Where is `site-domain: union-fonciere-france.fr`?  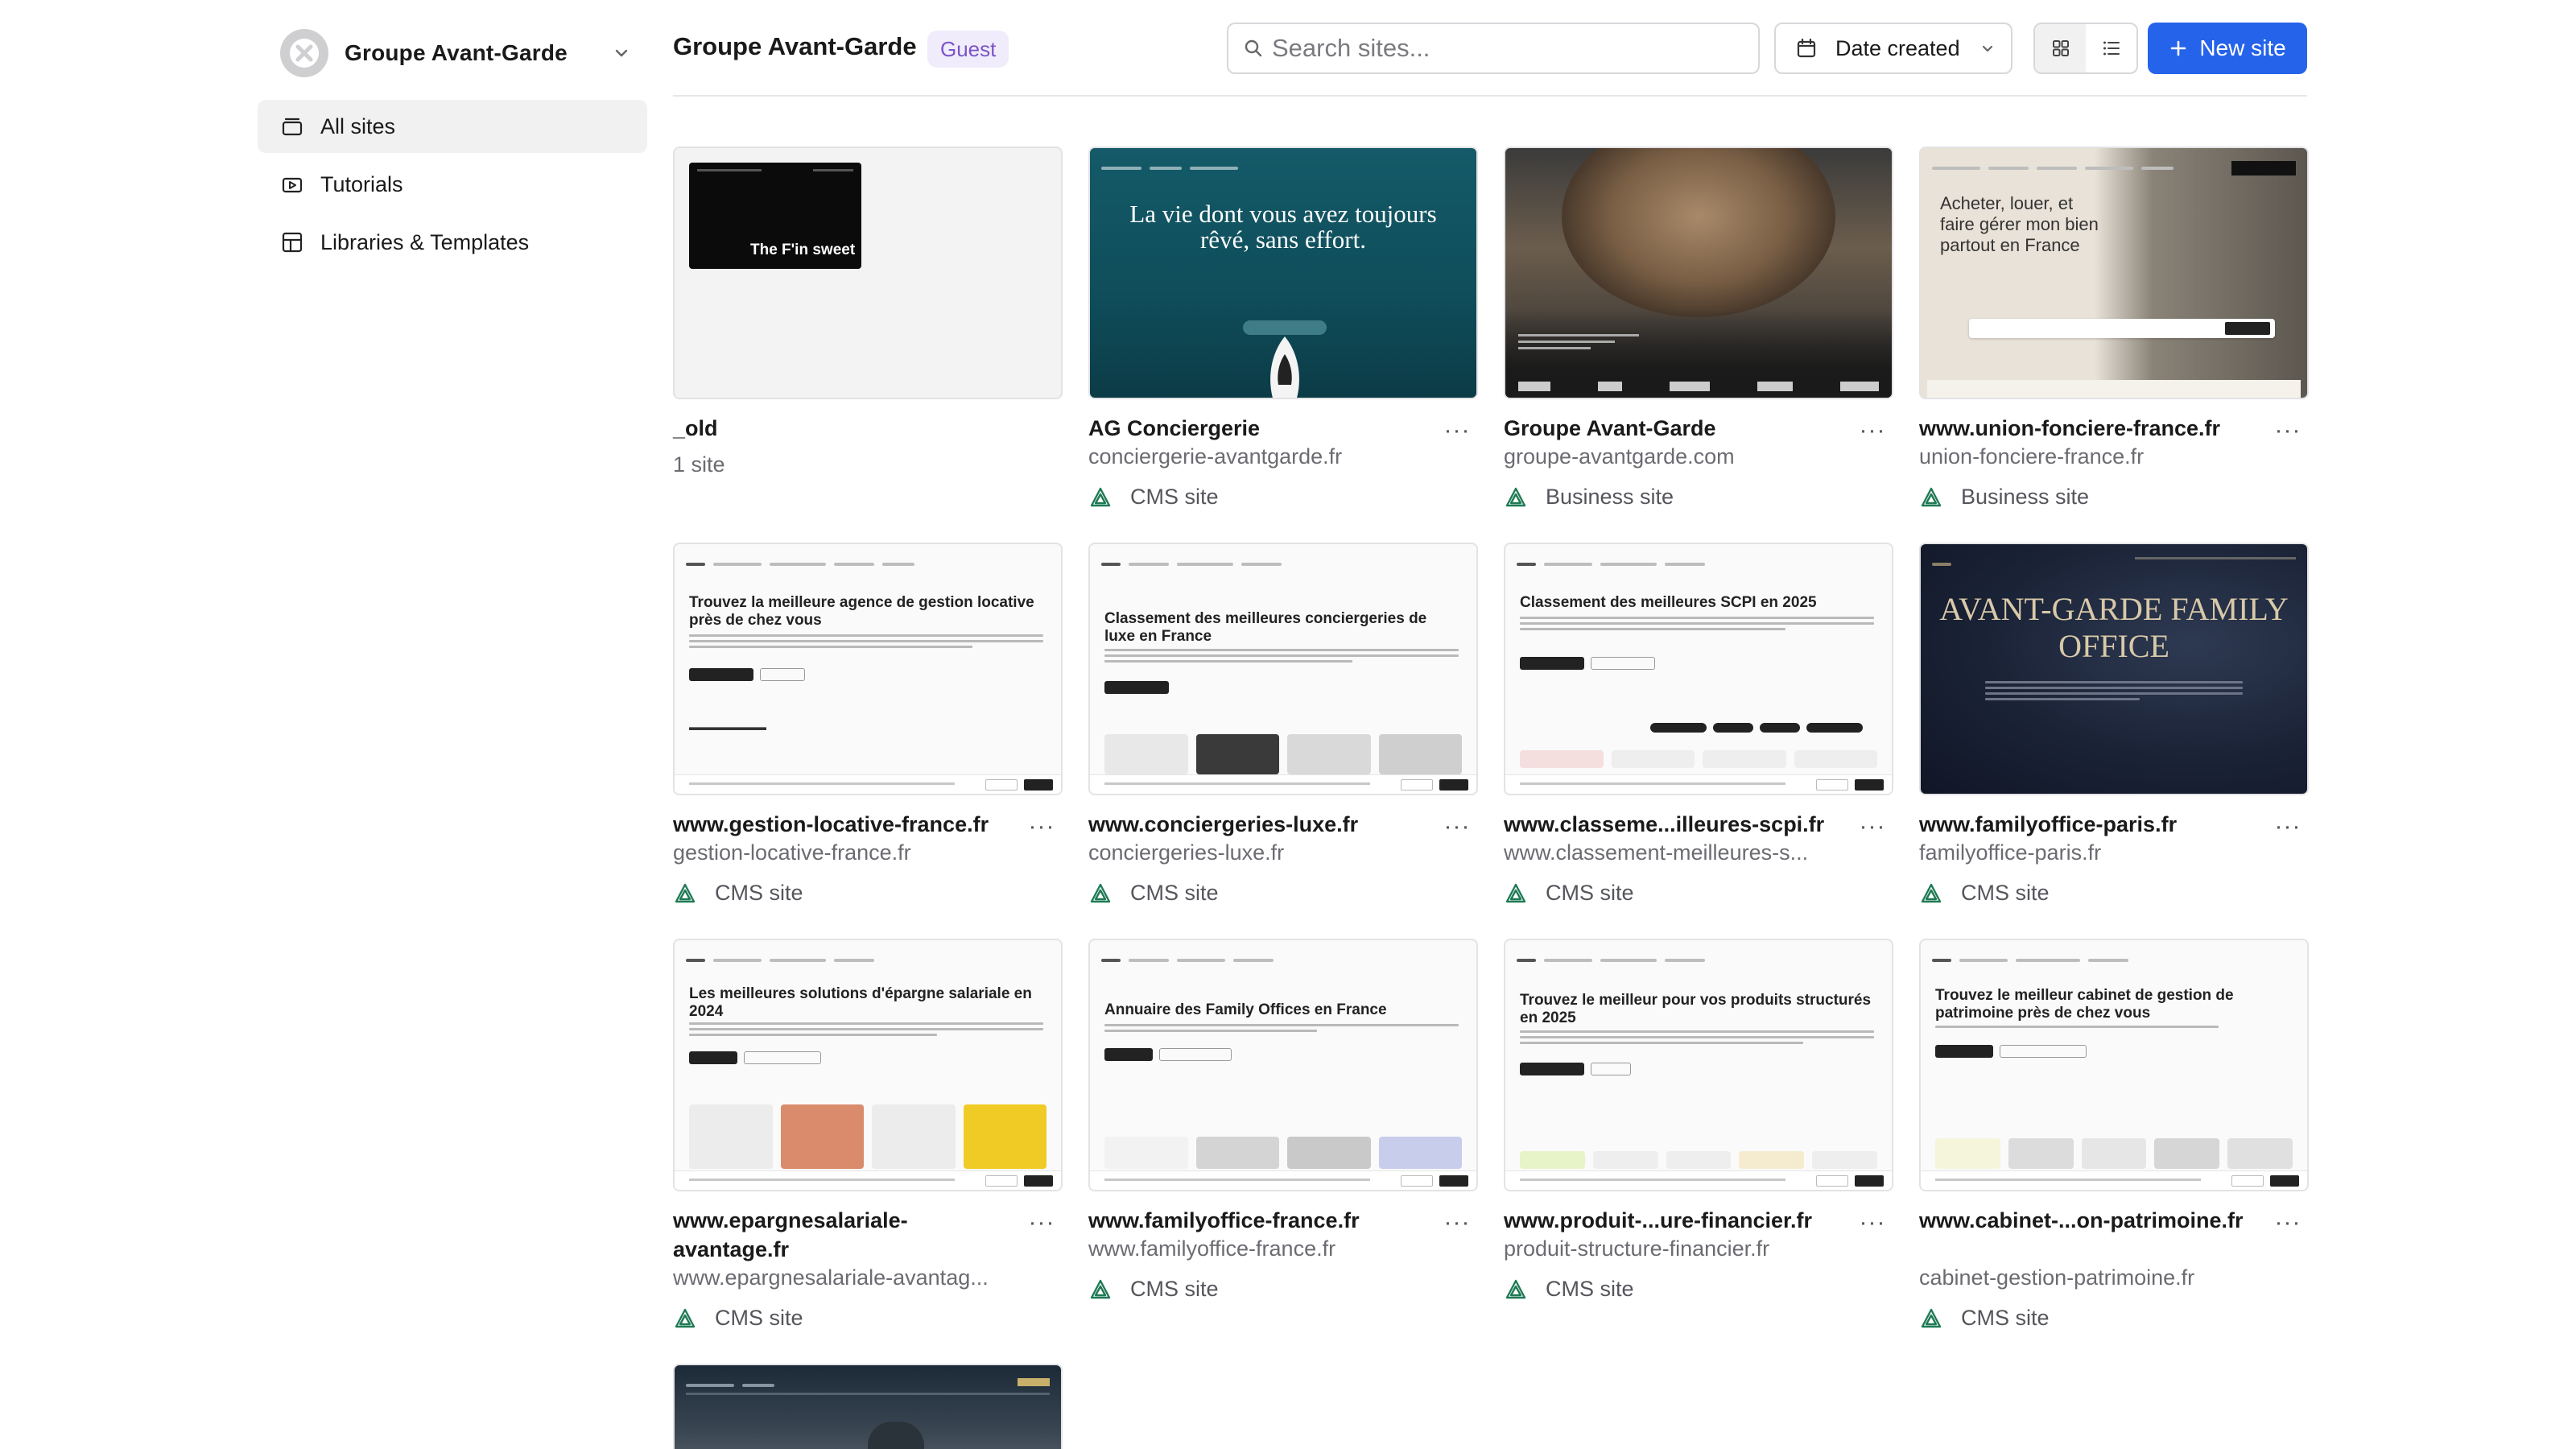 site-domain: union-fonciere-france.fr is located at coordinates (2088, 456).